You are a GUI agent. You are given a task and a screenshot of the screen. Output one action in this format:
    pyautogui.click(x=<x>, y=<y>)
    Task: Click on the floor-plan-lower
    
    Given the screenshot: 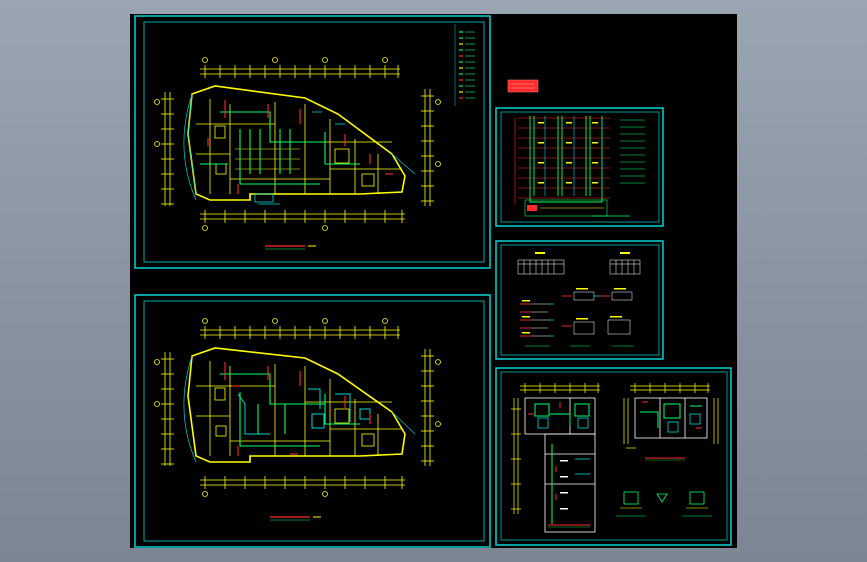 What is the action you would take?
    pyautogui.click(x=299, y=405)
    